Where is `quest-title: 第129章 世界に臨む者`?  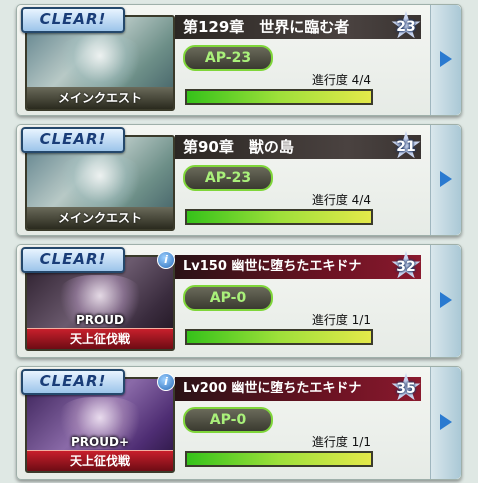 quest-title: 第129章 世界に臨む者 is located at coordinates (298, 27).